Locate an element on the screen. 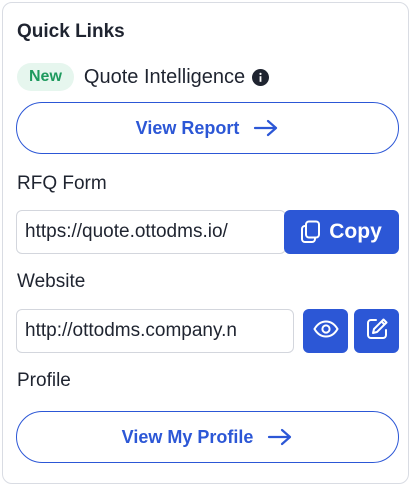  website-url-text: http://ottodms.company.n is located at coordinates (131, 330).